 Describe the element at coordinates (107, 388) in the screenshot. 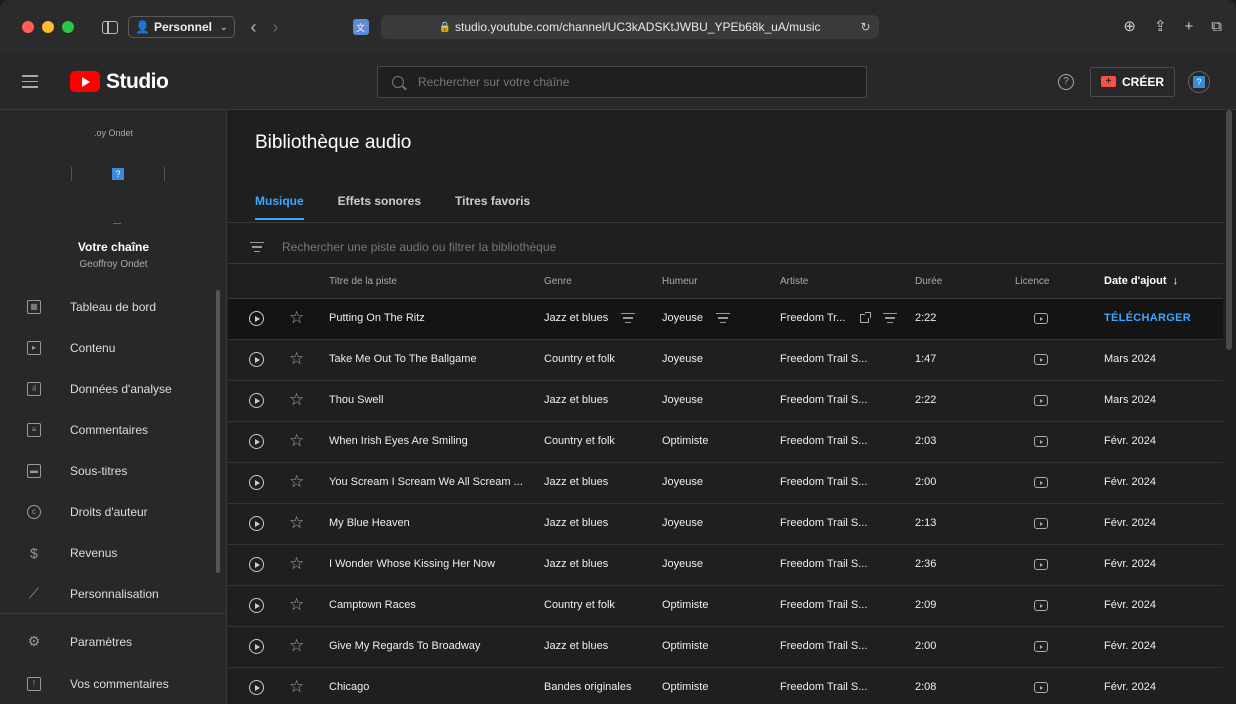

I see `sidebar-item-analytics: ıl Données d'analyse` at that location.